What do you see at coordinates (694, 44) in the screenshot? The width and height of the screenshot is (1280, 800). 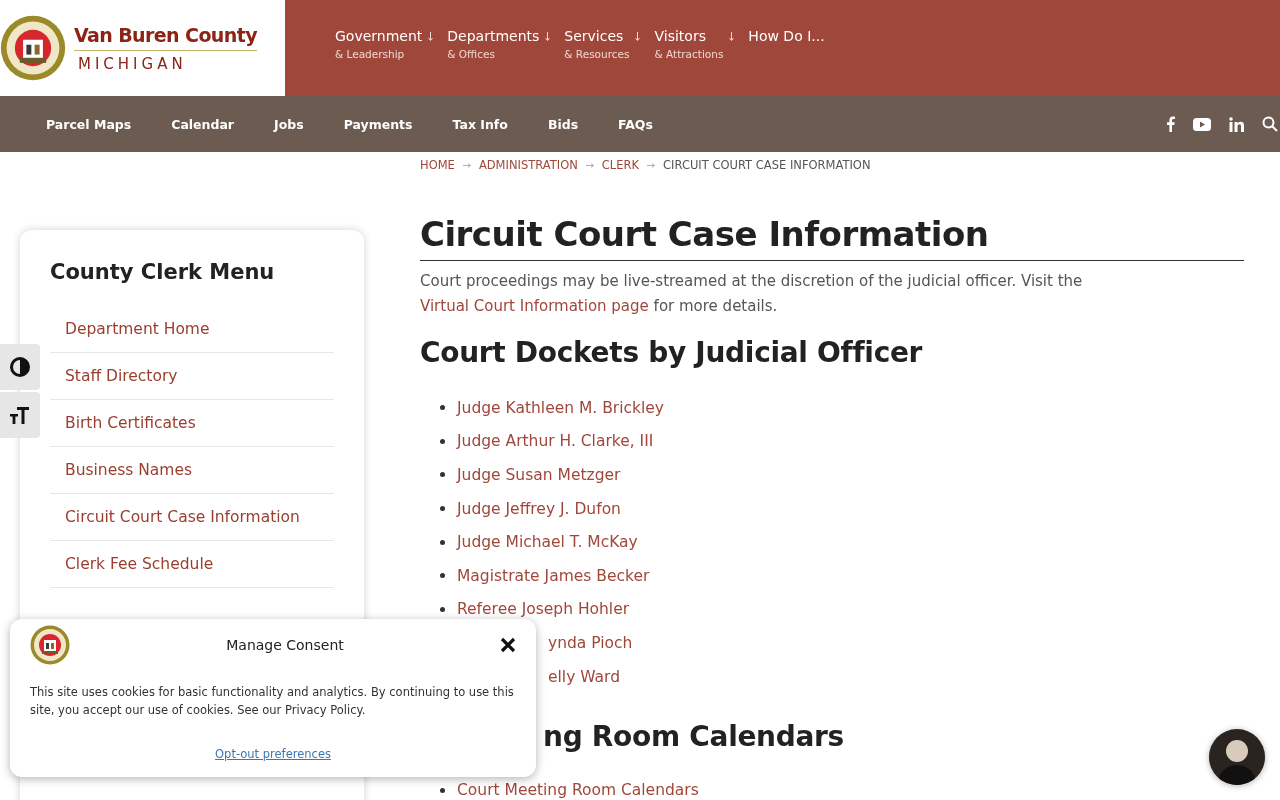 I see `menu-item: Visitors & Attractions` at bounding box center [694, 44].